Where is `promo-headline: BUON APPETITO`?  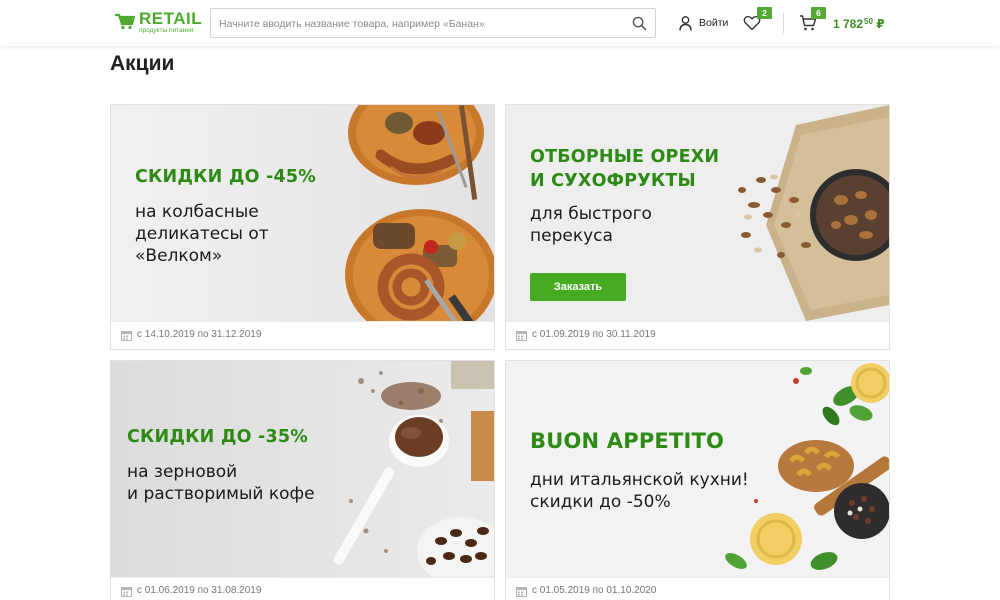
promo-headline: BUON APPETITO is located at coordinates (627, 441).